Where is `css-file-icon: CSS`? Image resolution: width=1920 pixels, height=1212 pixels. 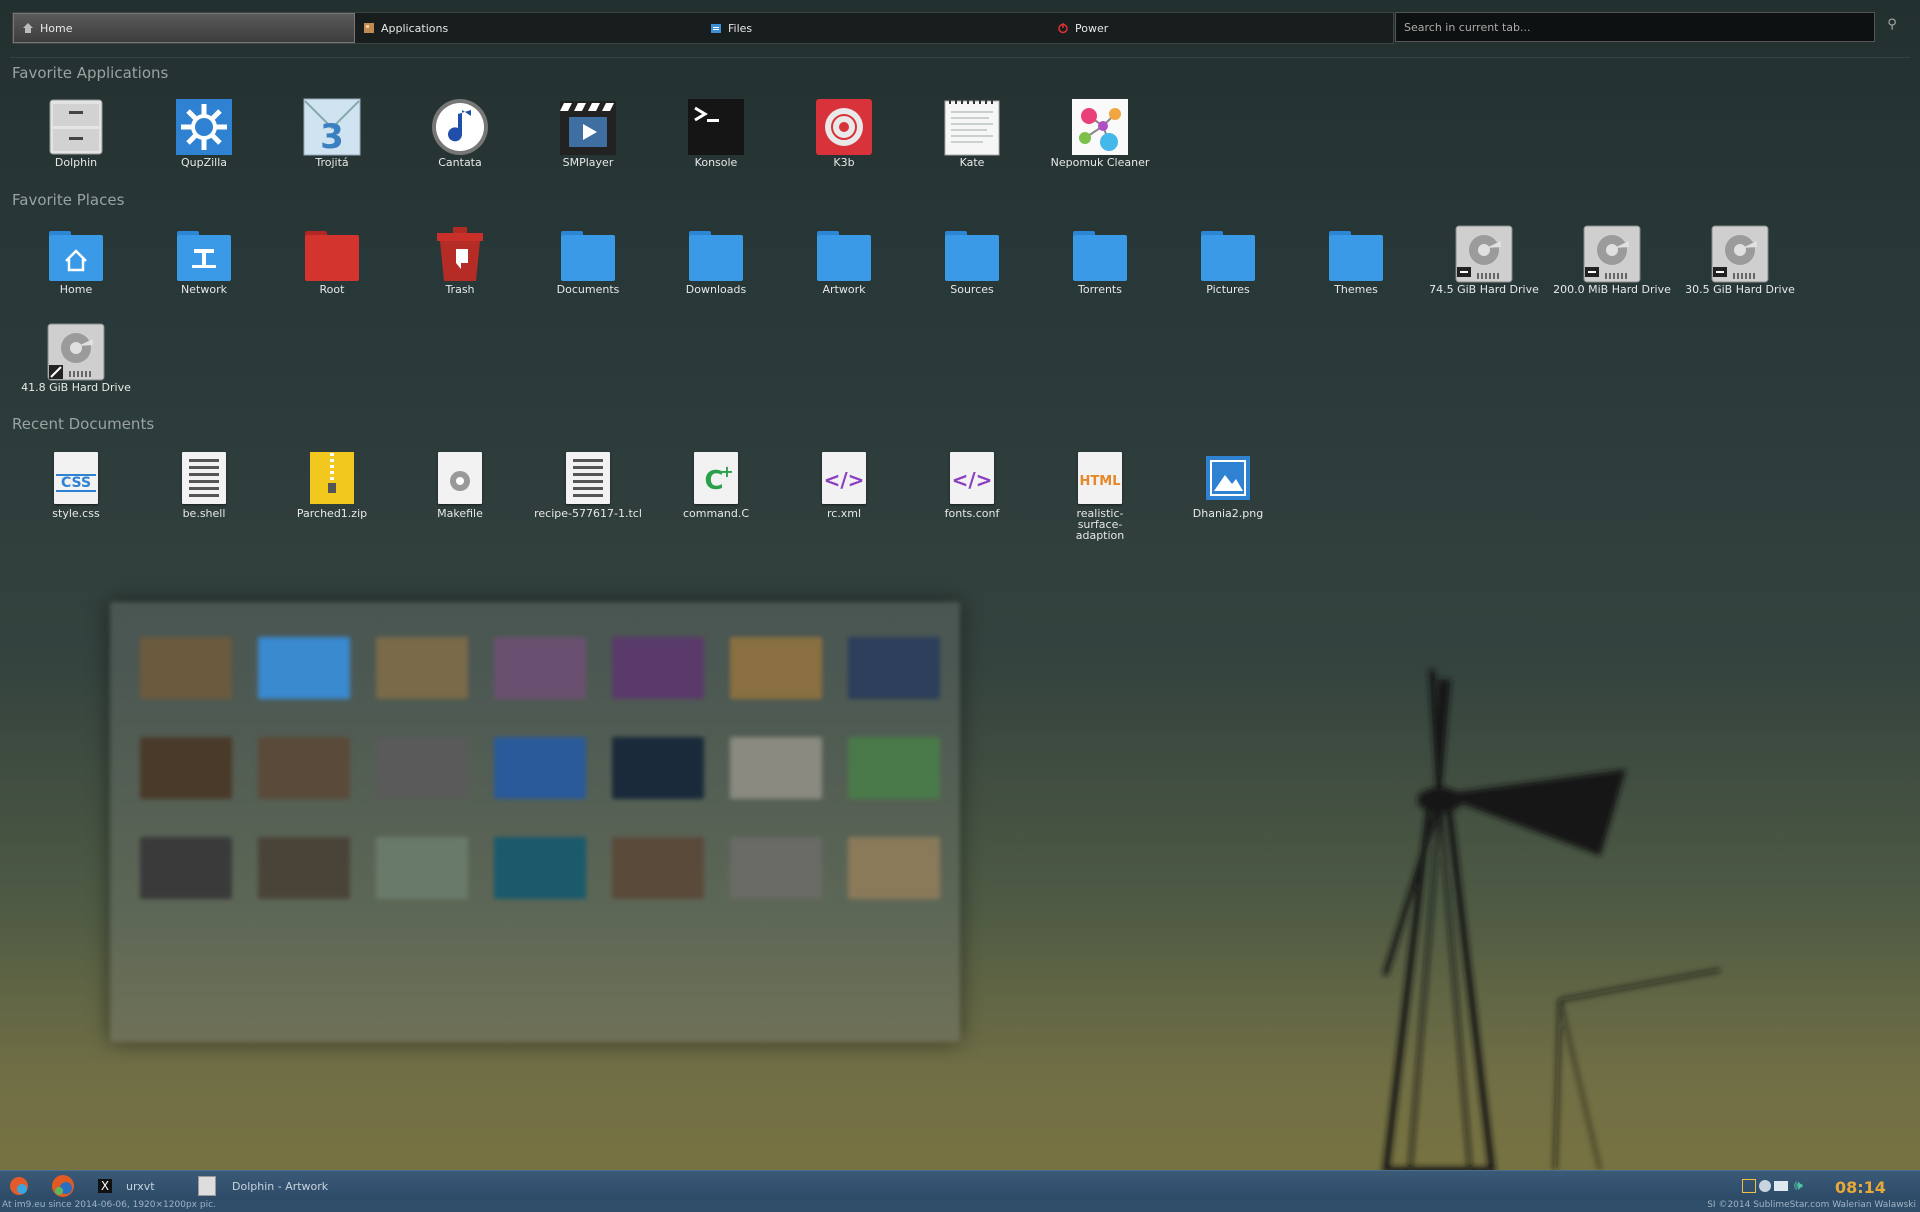
css-file-icon: CSS is located at coordinates (76, 478).